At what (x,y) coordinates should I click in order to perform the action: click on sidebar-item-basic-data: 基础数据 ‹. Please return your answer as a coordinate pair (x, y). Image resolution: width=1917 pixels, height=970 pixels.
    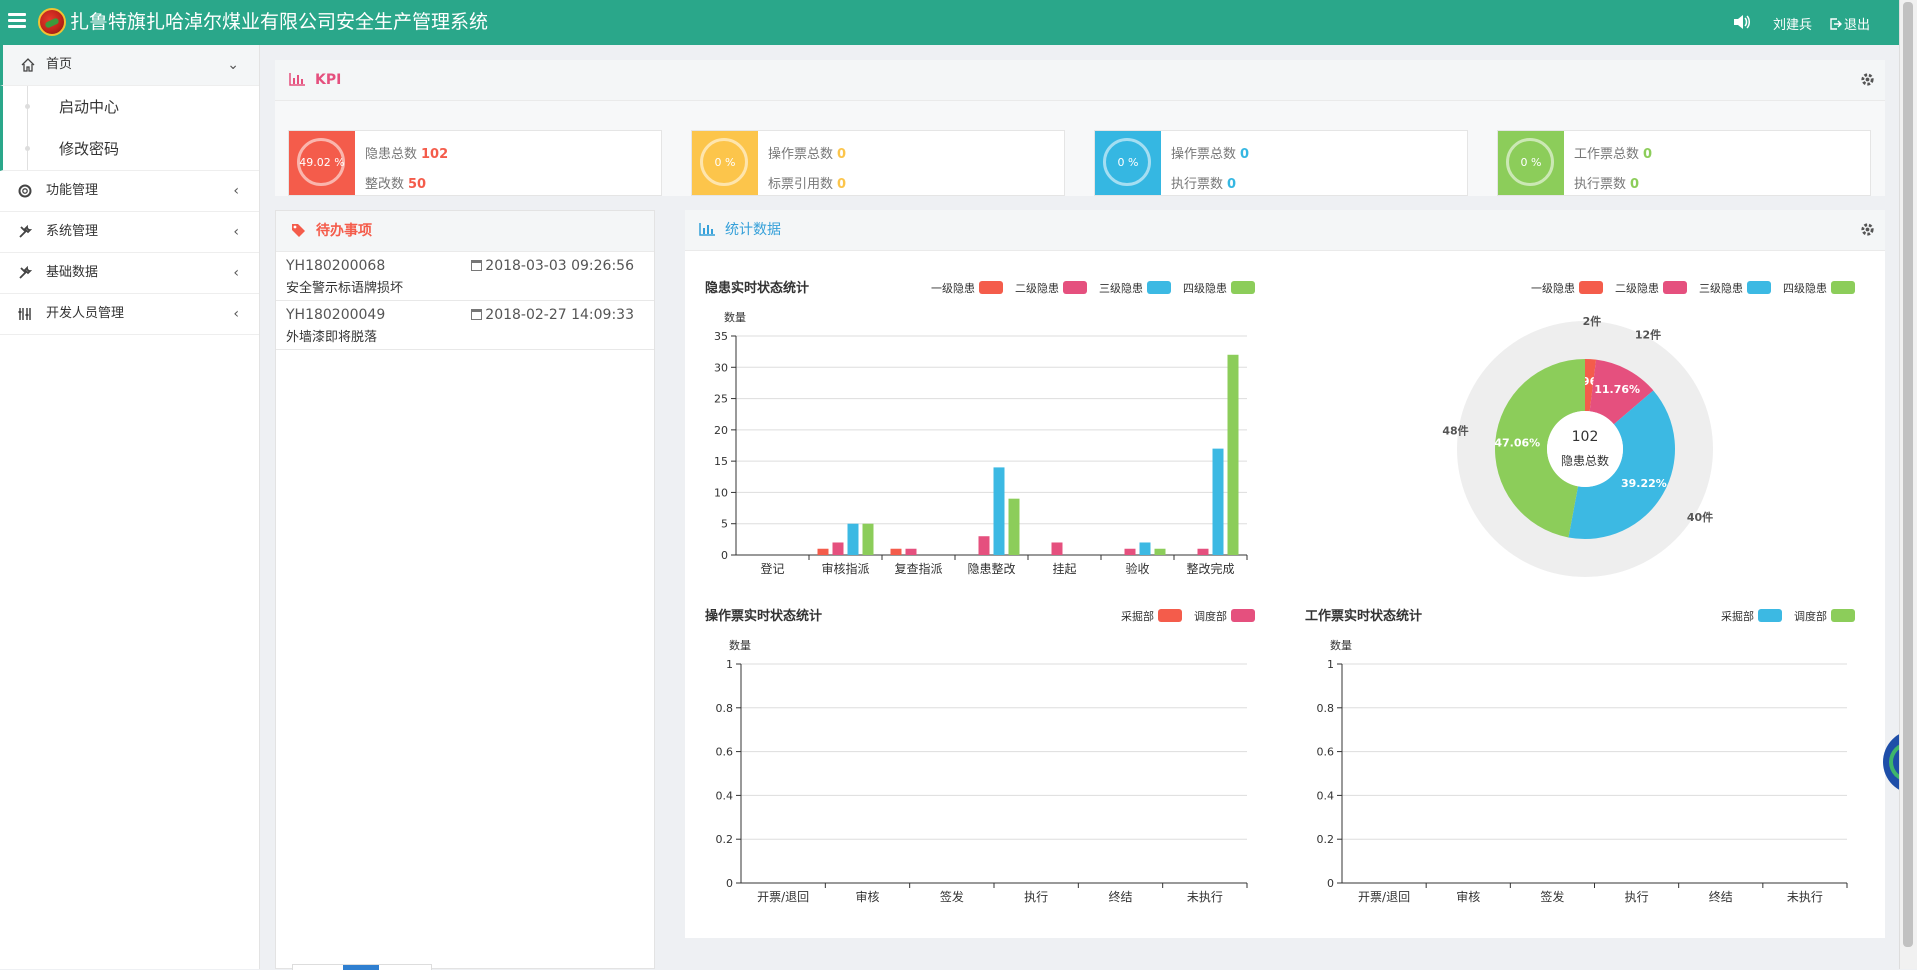
    Looking at the image, I should click on (129, 273).